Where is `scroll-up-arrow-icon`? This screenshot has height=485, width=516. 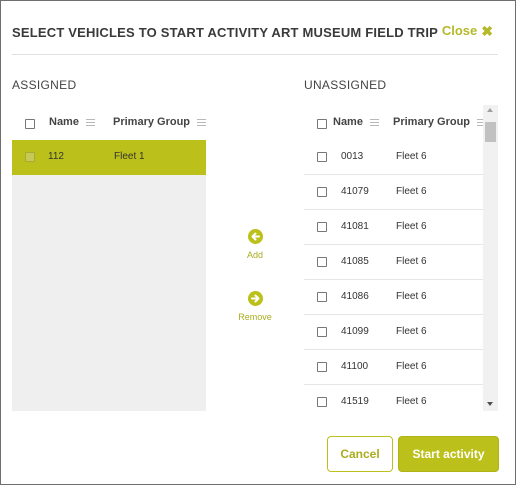 scroll-up-arrow-icon is located at coordinates (490, 110).